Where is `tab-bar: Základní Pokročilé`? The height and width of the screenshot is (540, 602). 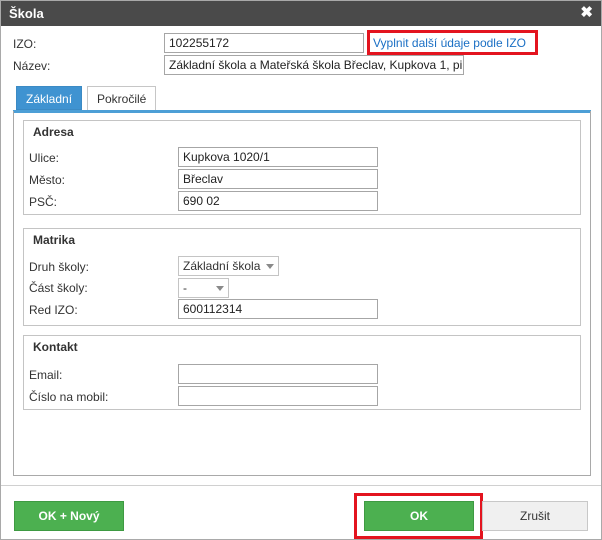 tab-bar: Základní Pokročilé is located at coordinates (302, 99).